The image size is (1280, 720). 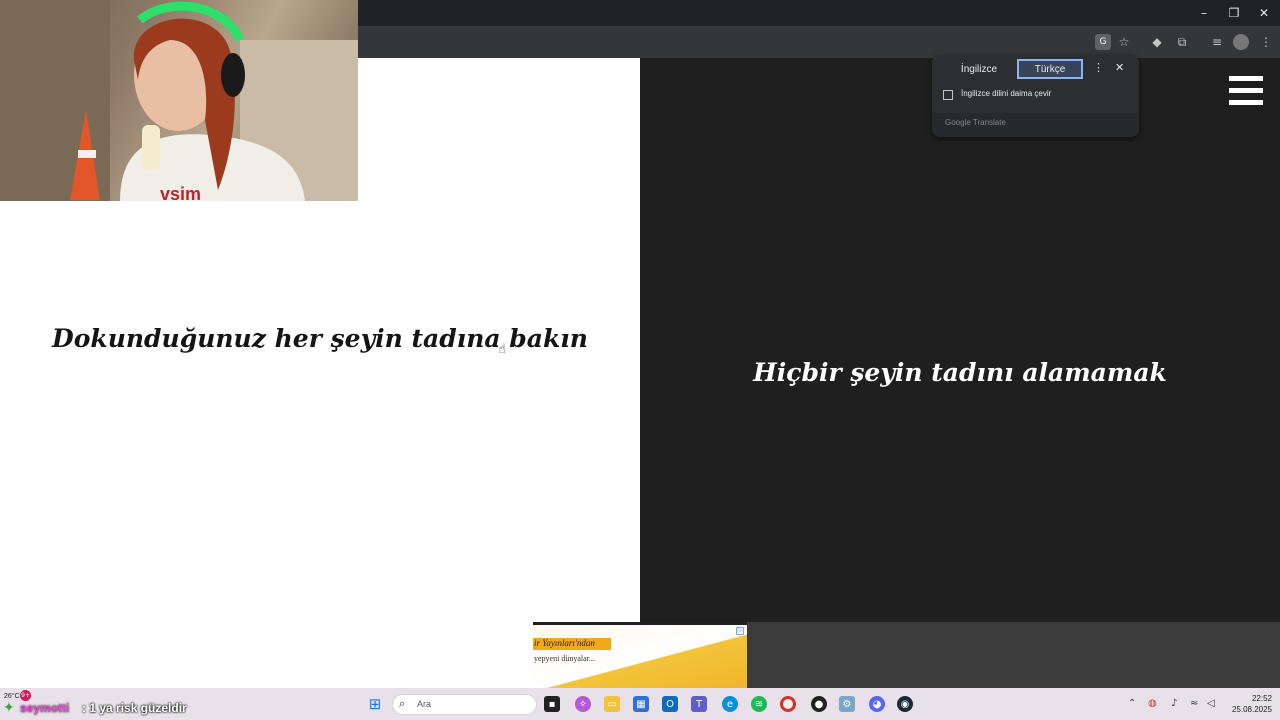 What do you see at coordinates (1157, 42) in the screenshot?
I see `extension-diamond-icon: ◆` at bounding box center [1157, 42].